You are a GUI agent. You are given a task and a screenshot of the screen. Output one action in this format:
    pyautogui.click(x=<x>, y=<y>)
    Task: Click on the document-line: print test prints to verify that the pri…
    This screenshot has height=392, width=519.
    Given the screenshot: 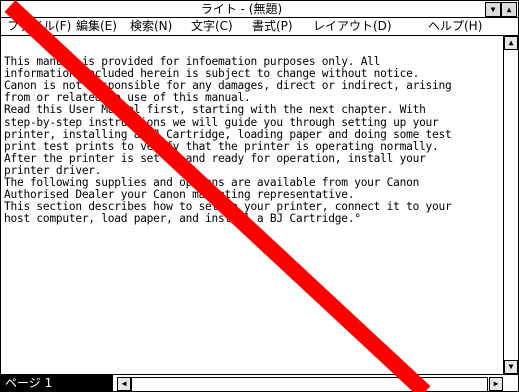 What is the action you would take?
    pyautogui.click(x=221, y=146)
    